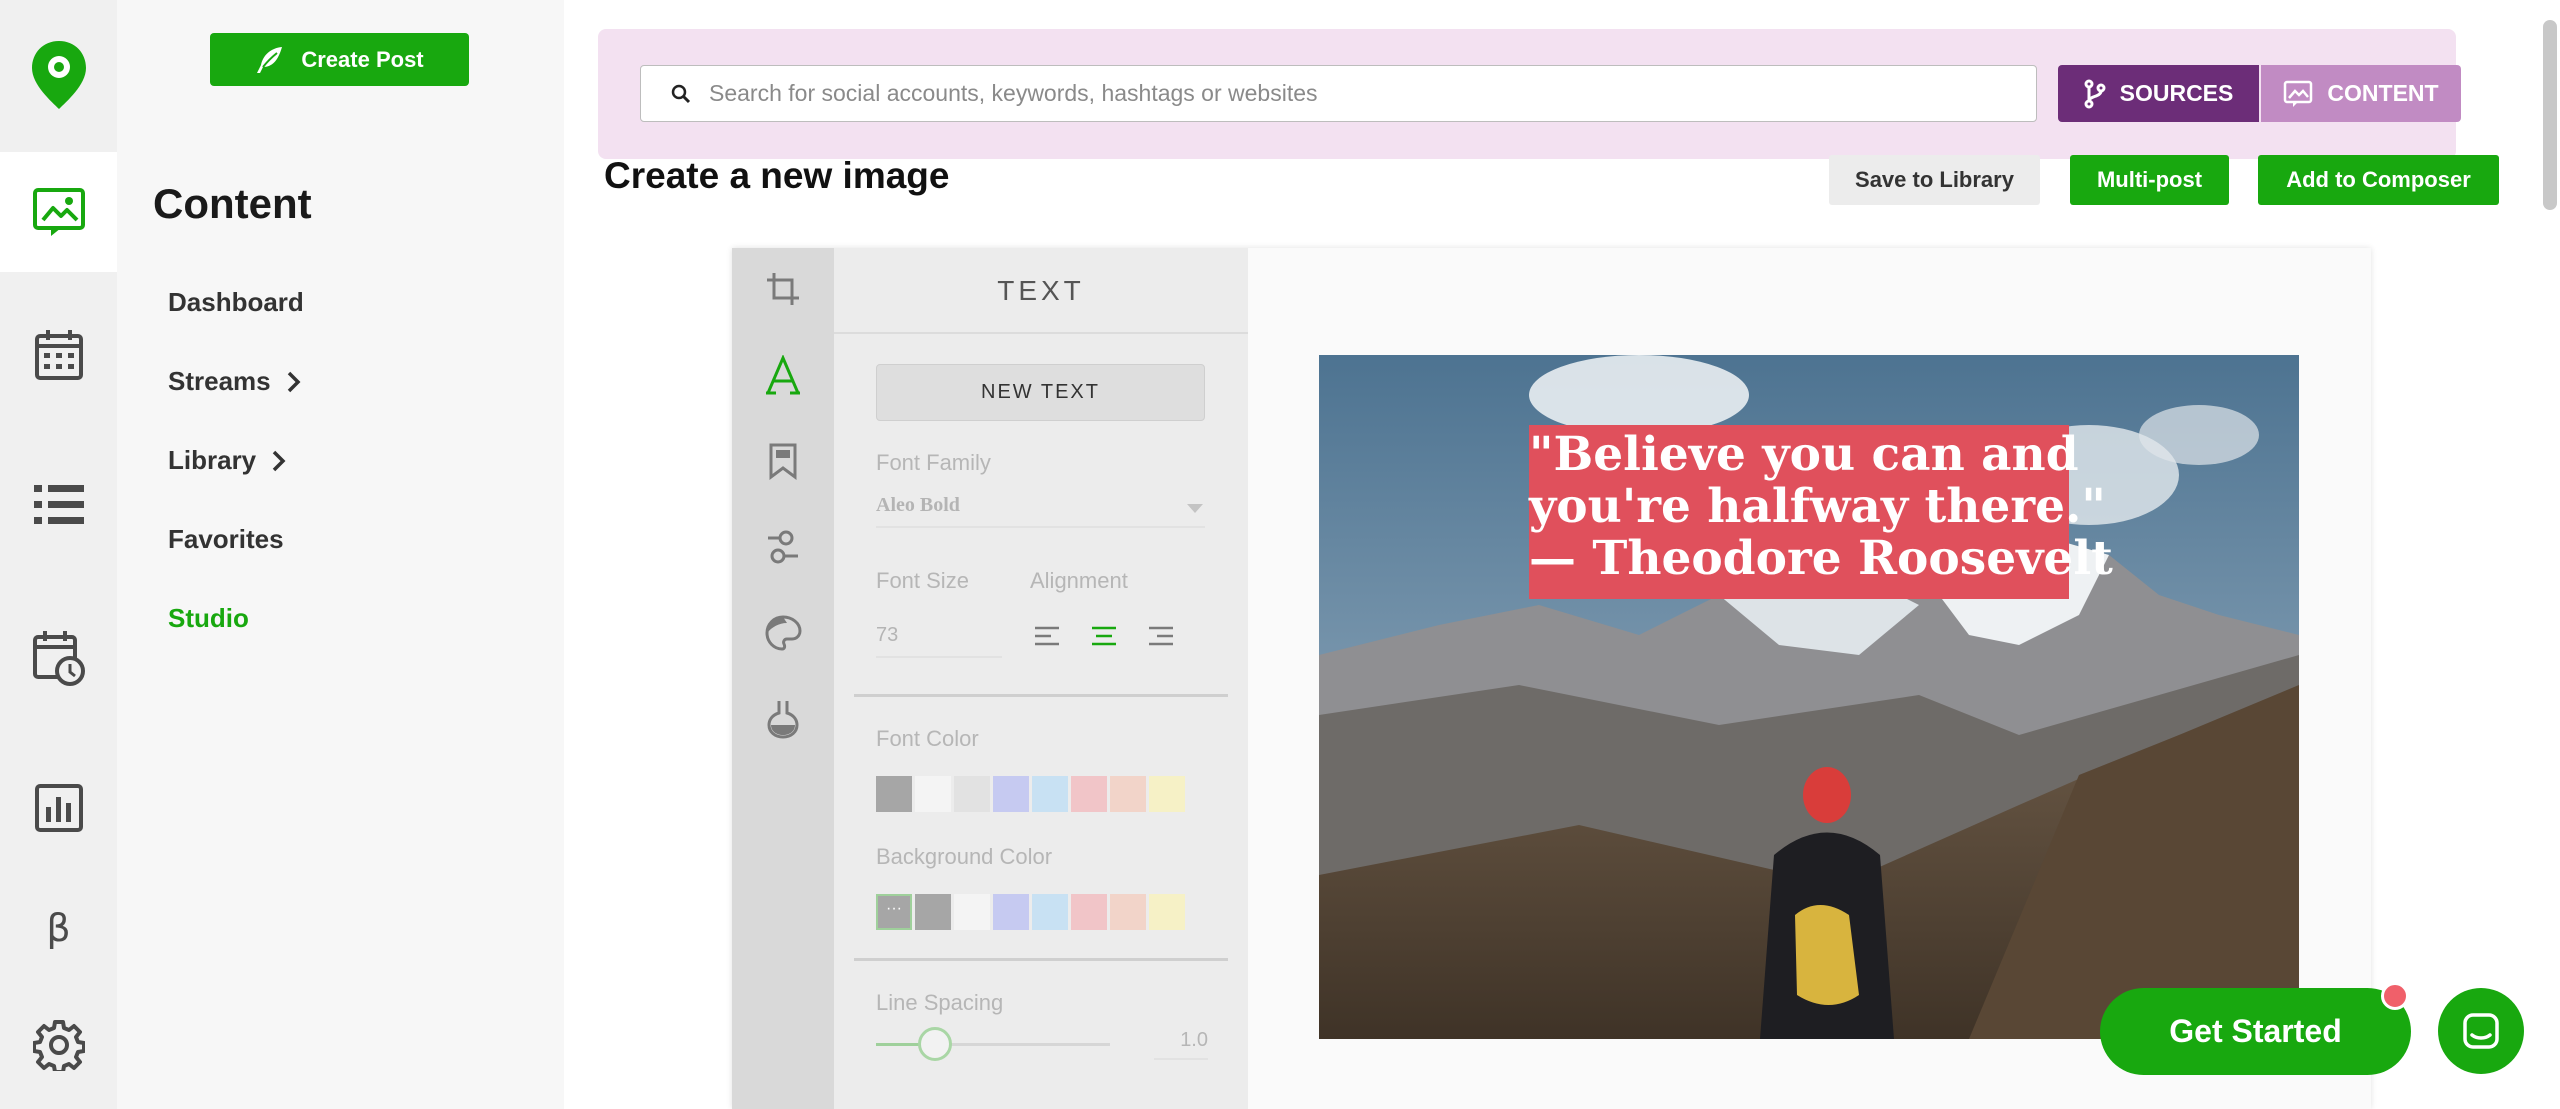  Describe the element at coordinates (1030, 794) in the screenshot. I see `font-color-swatches` at that location.